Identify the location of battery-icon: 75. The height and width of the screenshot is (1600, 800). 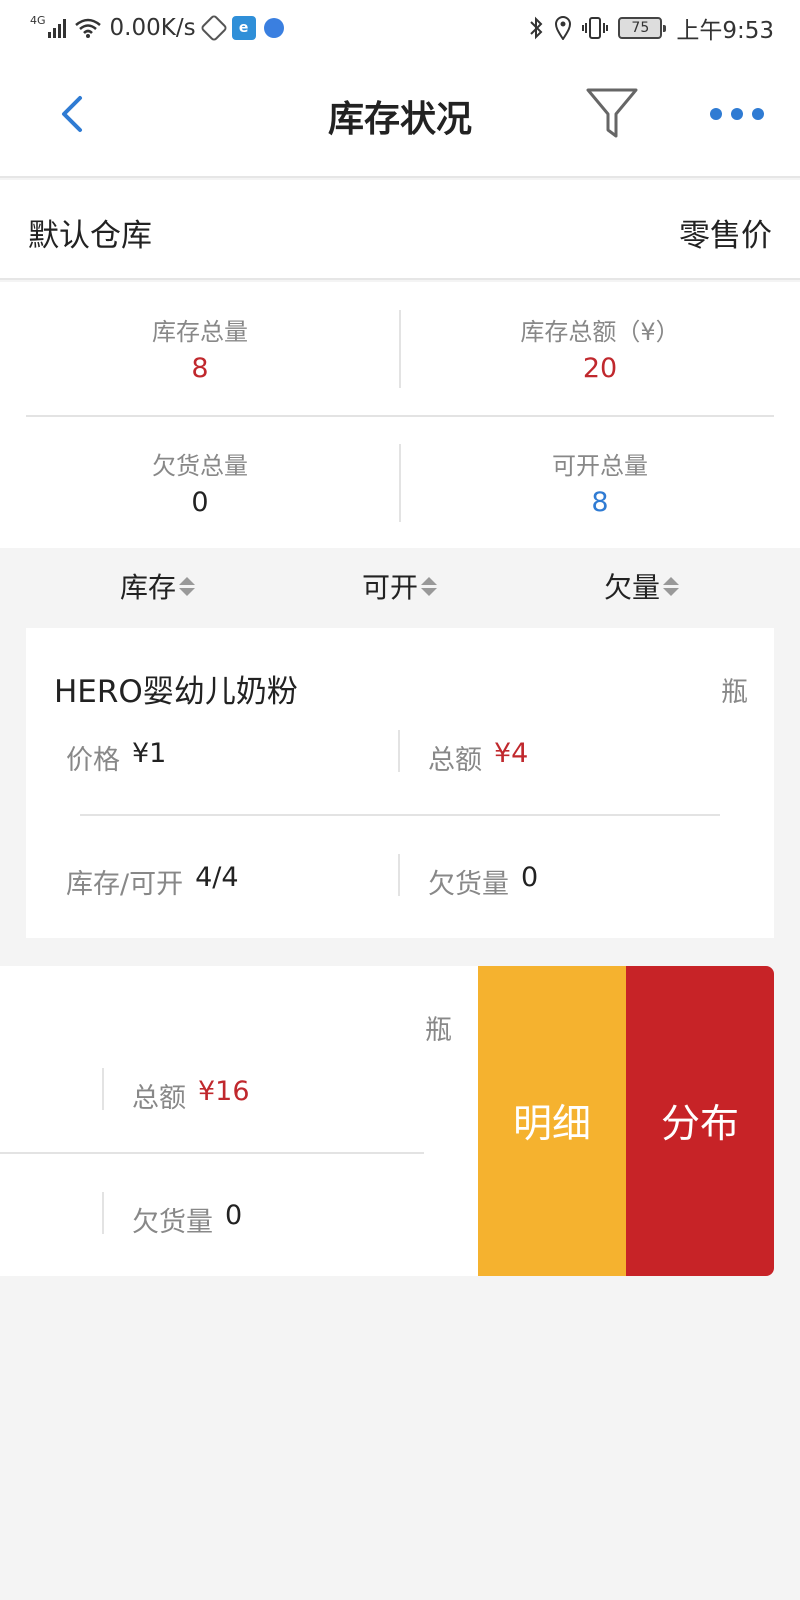
(642, 28).